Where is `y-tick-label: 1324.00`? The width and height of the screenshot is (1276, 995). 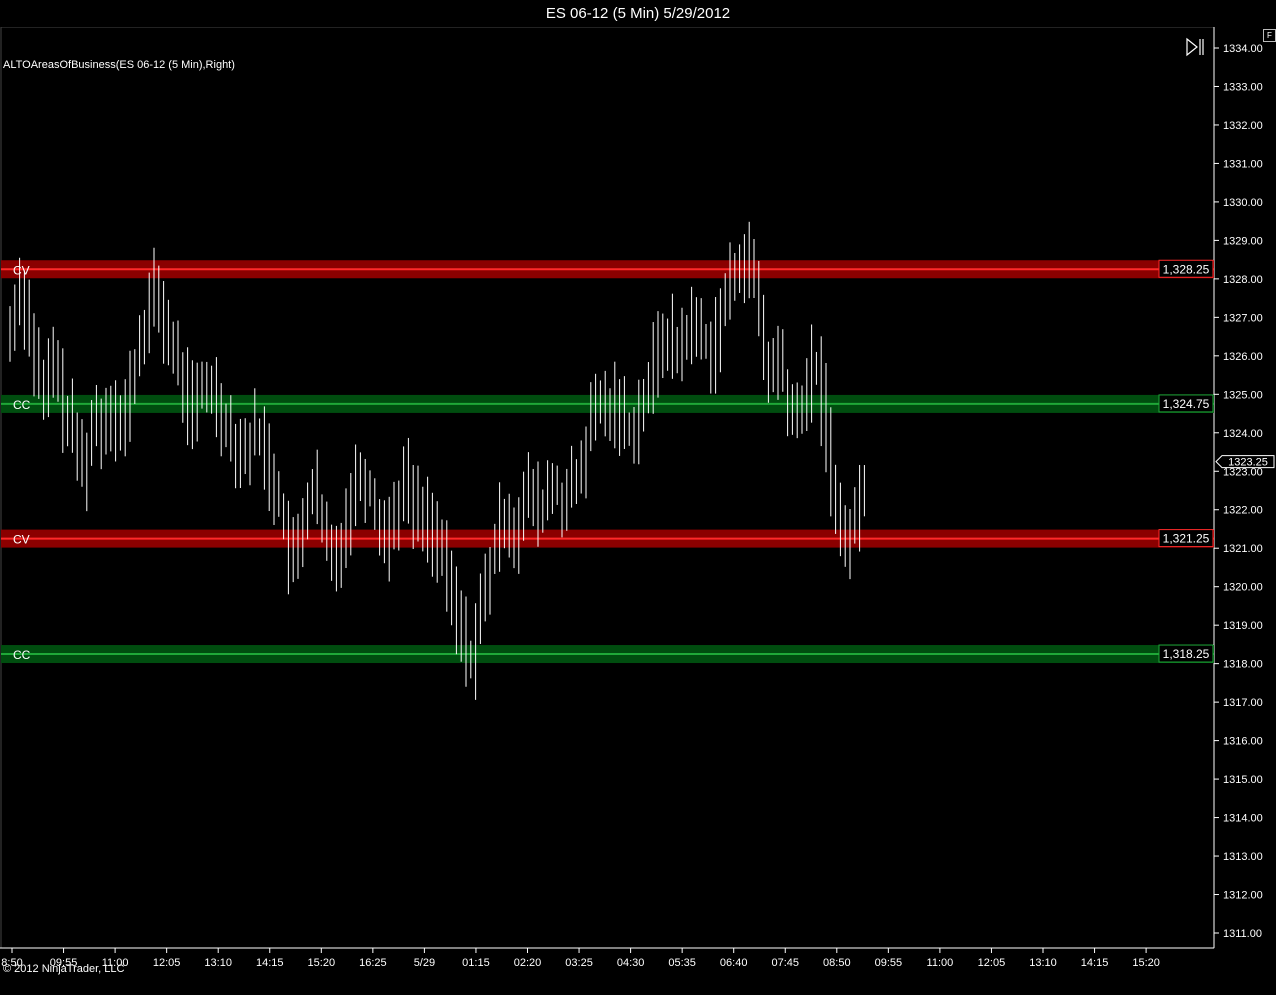 y-tick-label: 1324.00 is located at coordinates (1243, 434).